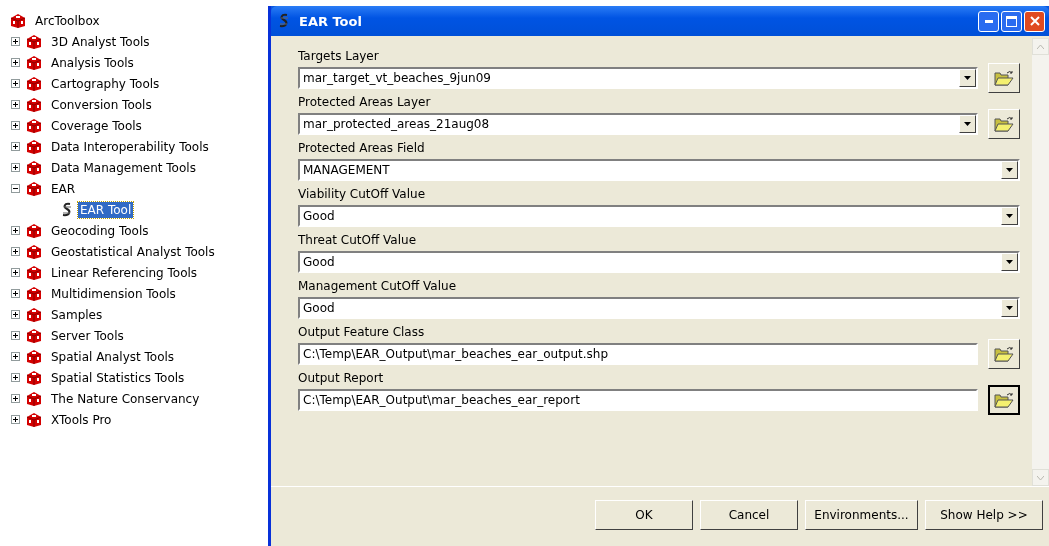 The image size is (1049, 546). I want to click on parameter-label: Output Report, so click(341, 378).